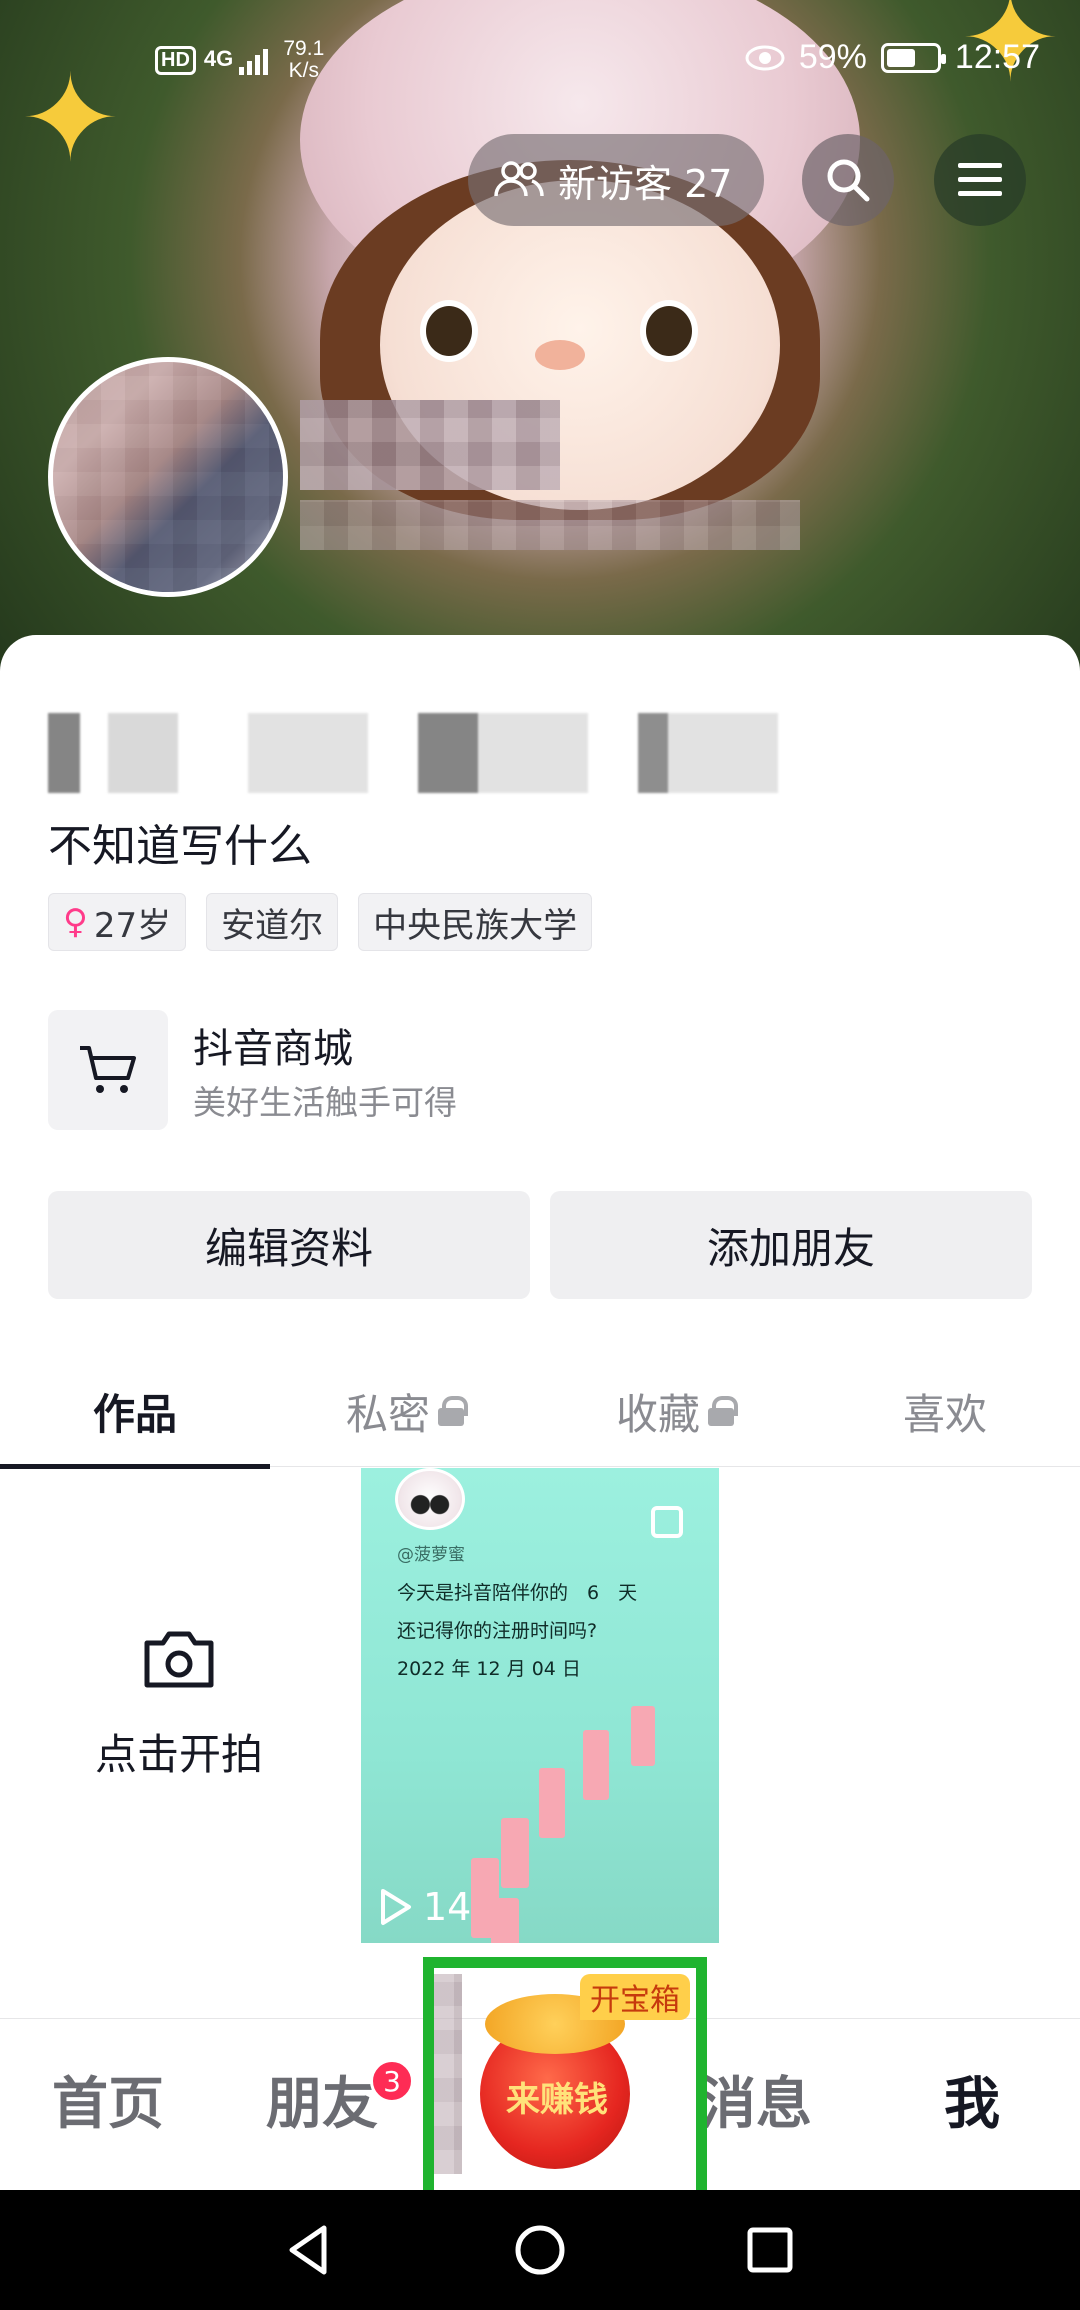 The width and height of the screenshot is (1080, 2310). Describe the element at coordinates (519, 179) in the screenshot. I see `people-icon` at that location.